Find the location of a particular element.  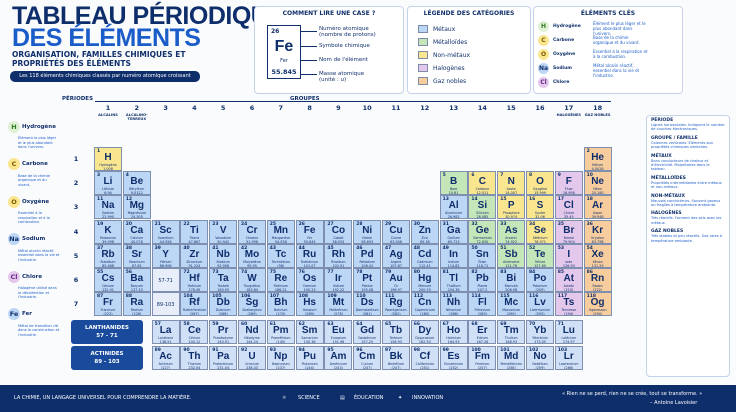

element-cell: 67 Ho Holmium 164.93 is located at coordinates (453, 332).